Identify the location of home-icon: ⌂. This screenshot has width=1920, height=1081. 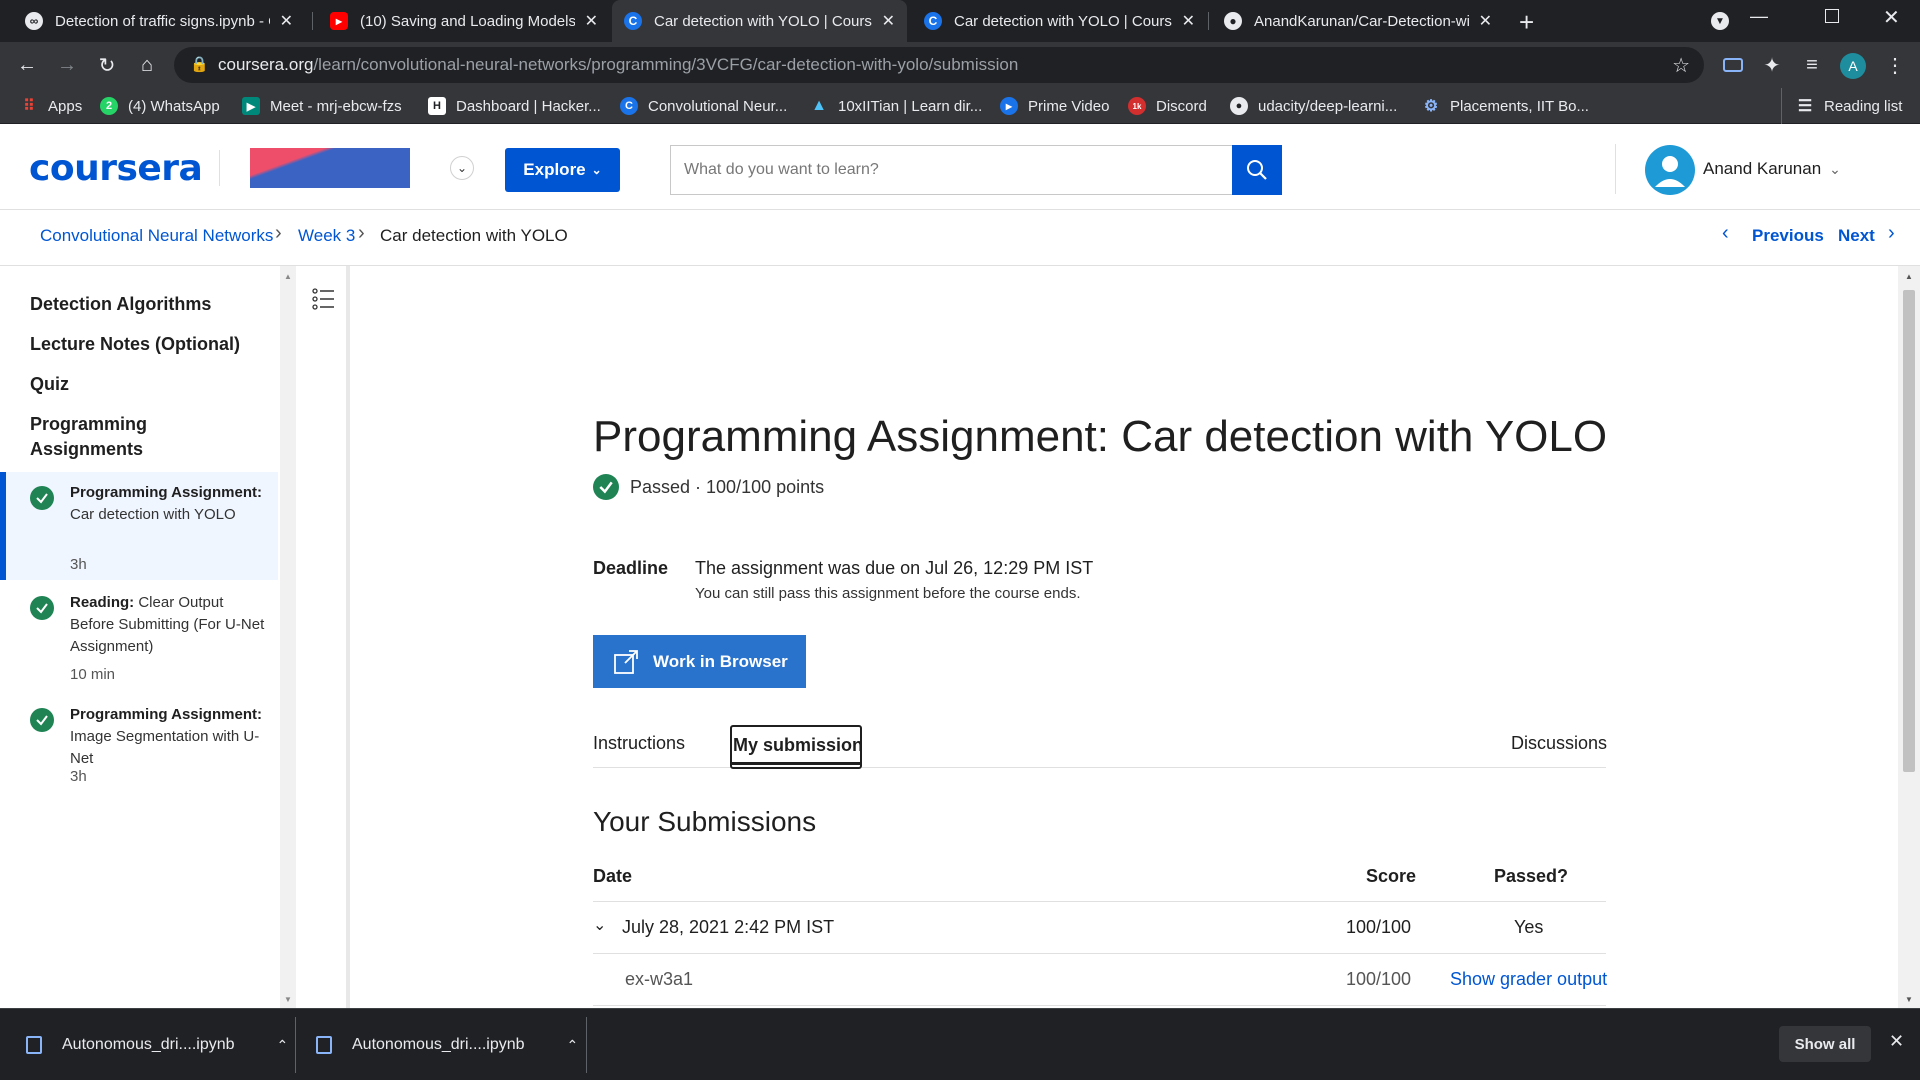
(147, 65).